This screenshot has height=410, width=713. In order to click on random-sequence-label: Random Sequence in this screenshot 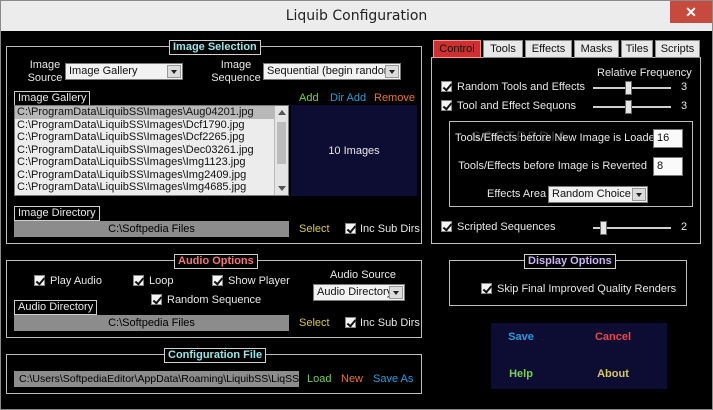, I will do `click(214, 300)`.